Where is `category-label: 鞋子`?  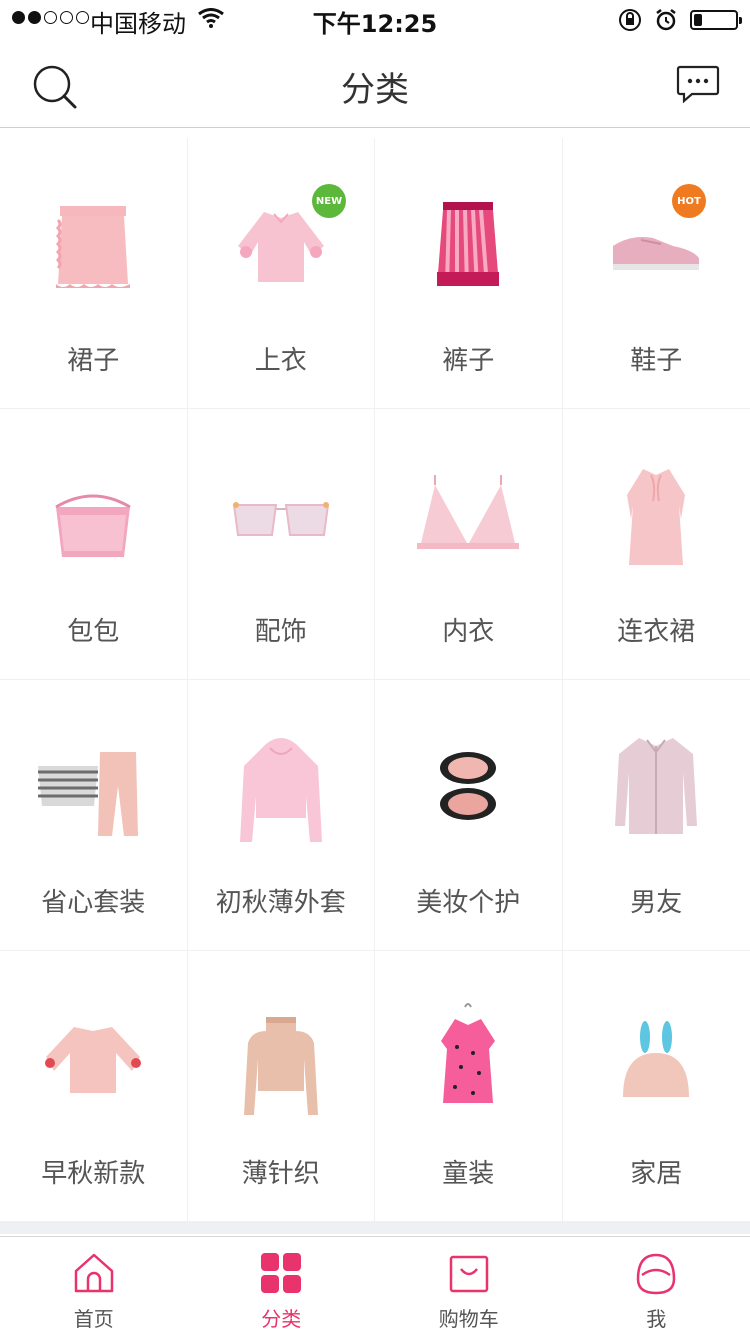 category-label: 鞋子 is located at coordinates (656, 361).